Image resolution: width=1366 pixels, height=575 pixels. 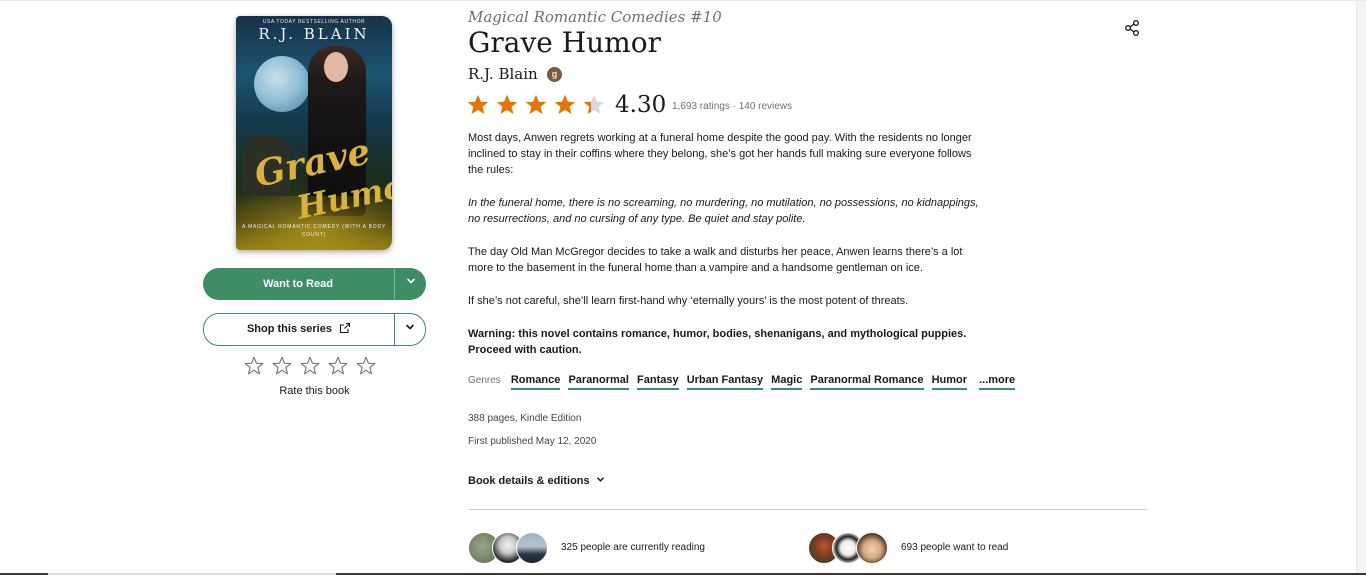 What do you see at coordinates (949, 382) in the screenshot?
I see `genre-link: Humor` at bounding box center [949, 382].